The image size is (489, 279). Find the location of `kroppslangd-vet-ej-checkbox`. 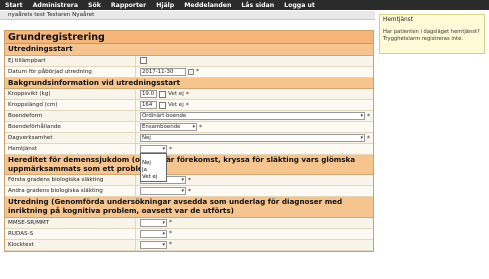

kroppslangd-vet-ej-checkbox is located at coordinates (162, 105).